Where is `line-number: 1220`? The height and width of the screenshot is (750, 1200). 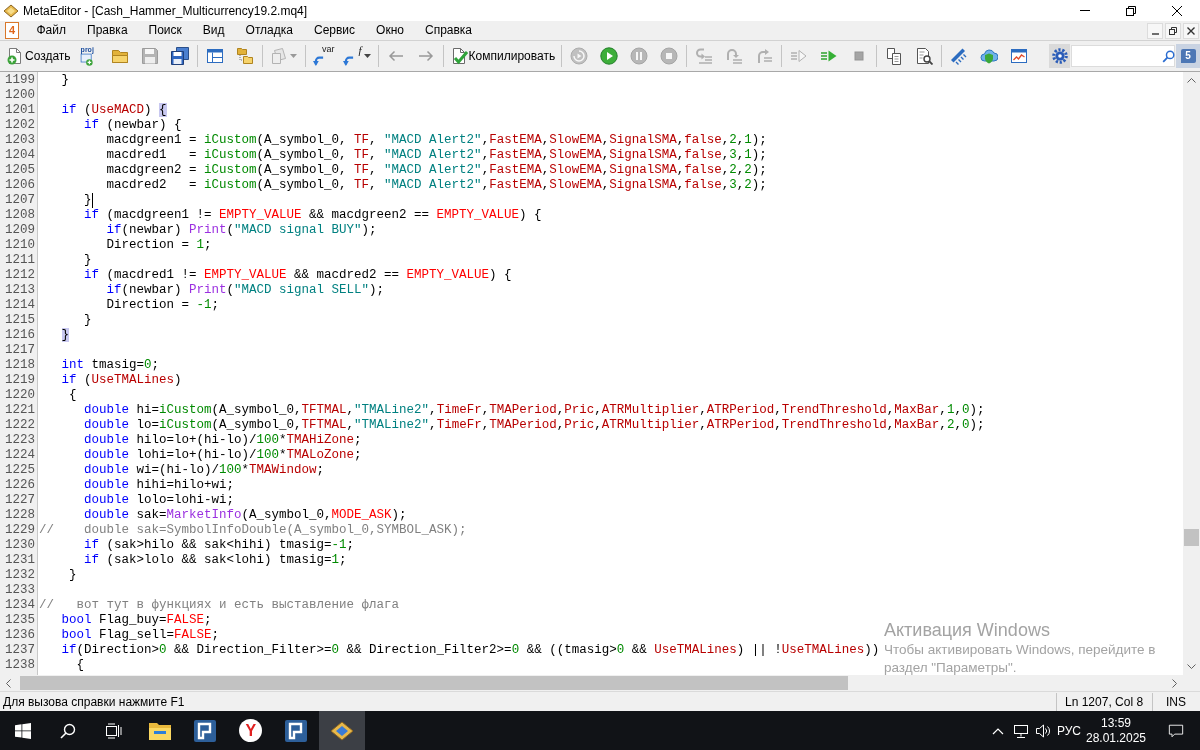
line-number: 1220 is located at coordinates (20, 395).